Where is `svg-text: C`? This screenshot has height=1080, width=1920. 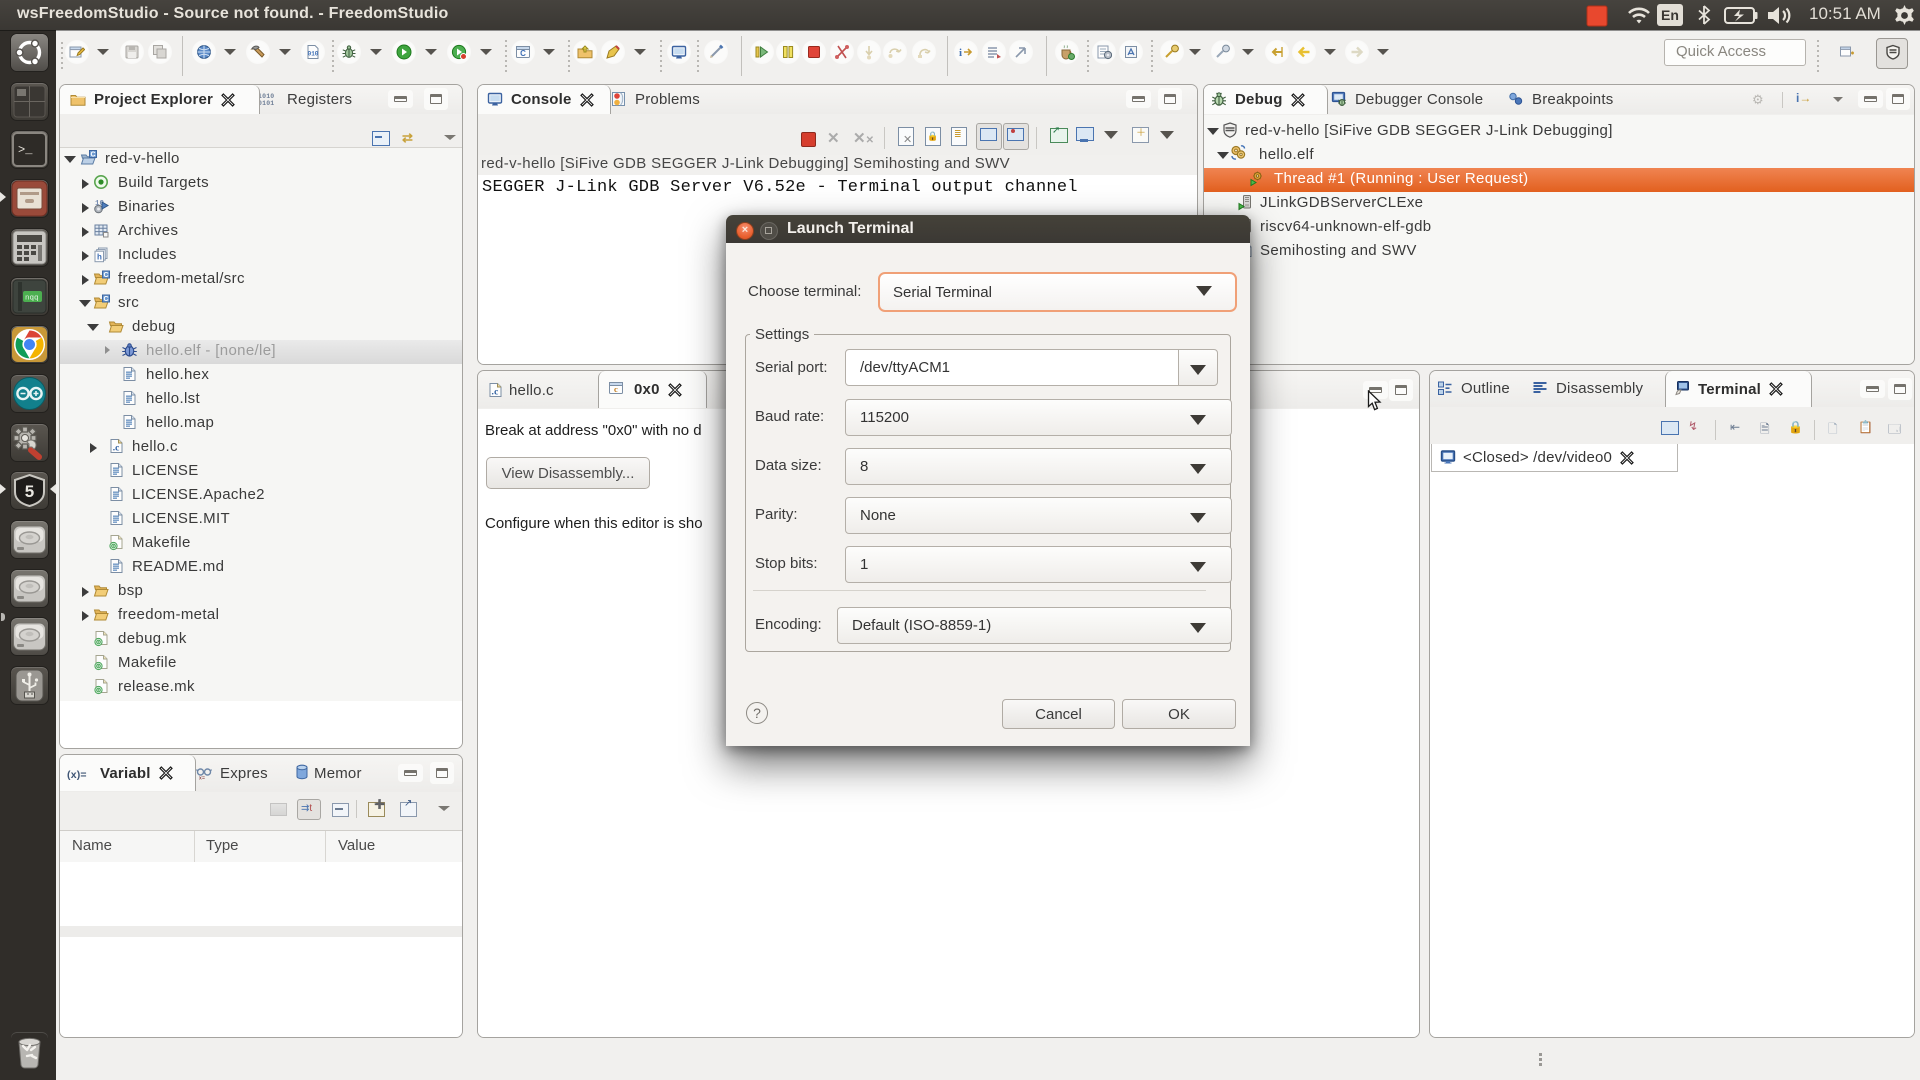
svg-text: C is located at coordinates (523, 53).